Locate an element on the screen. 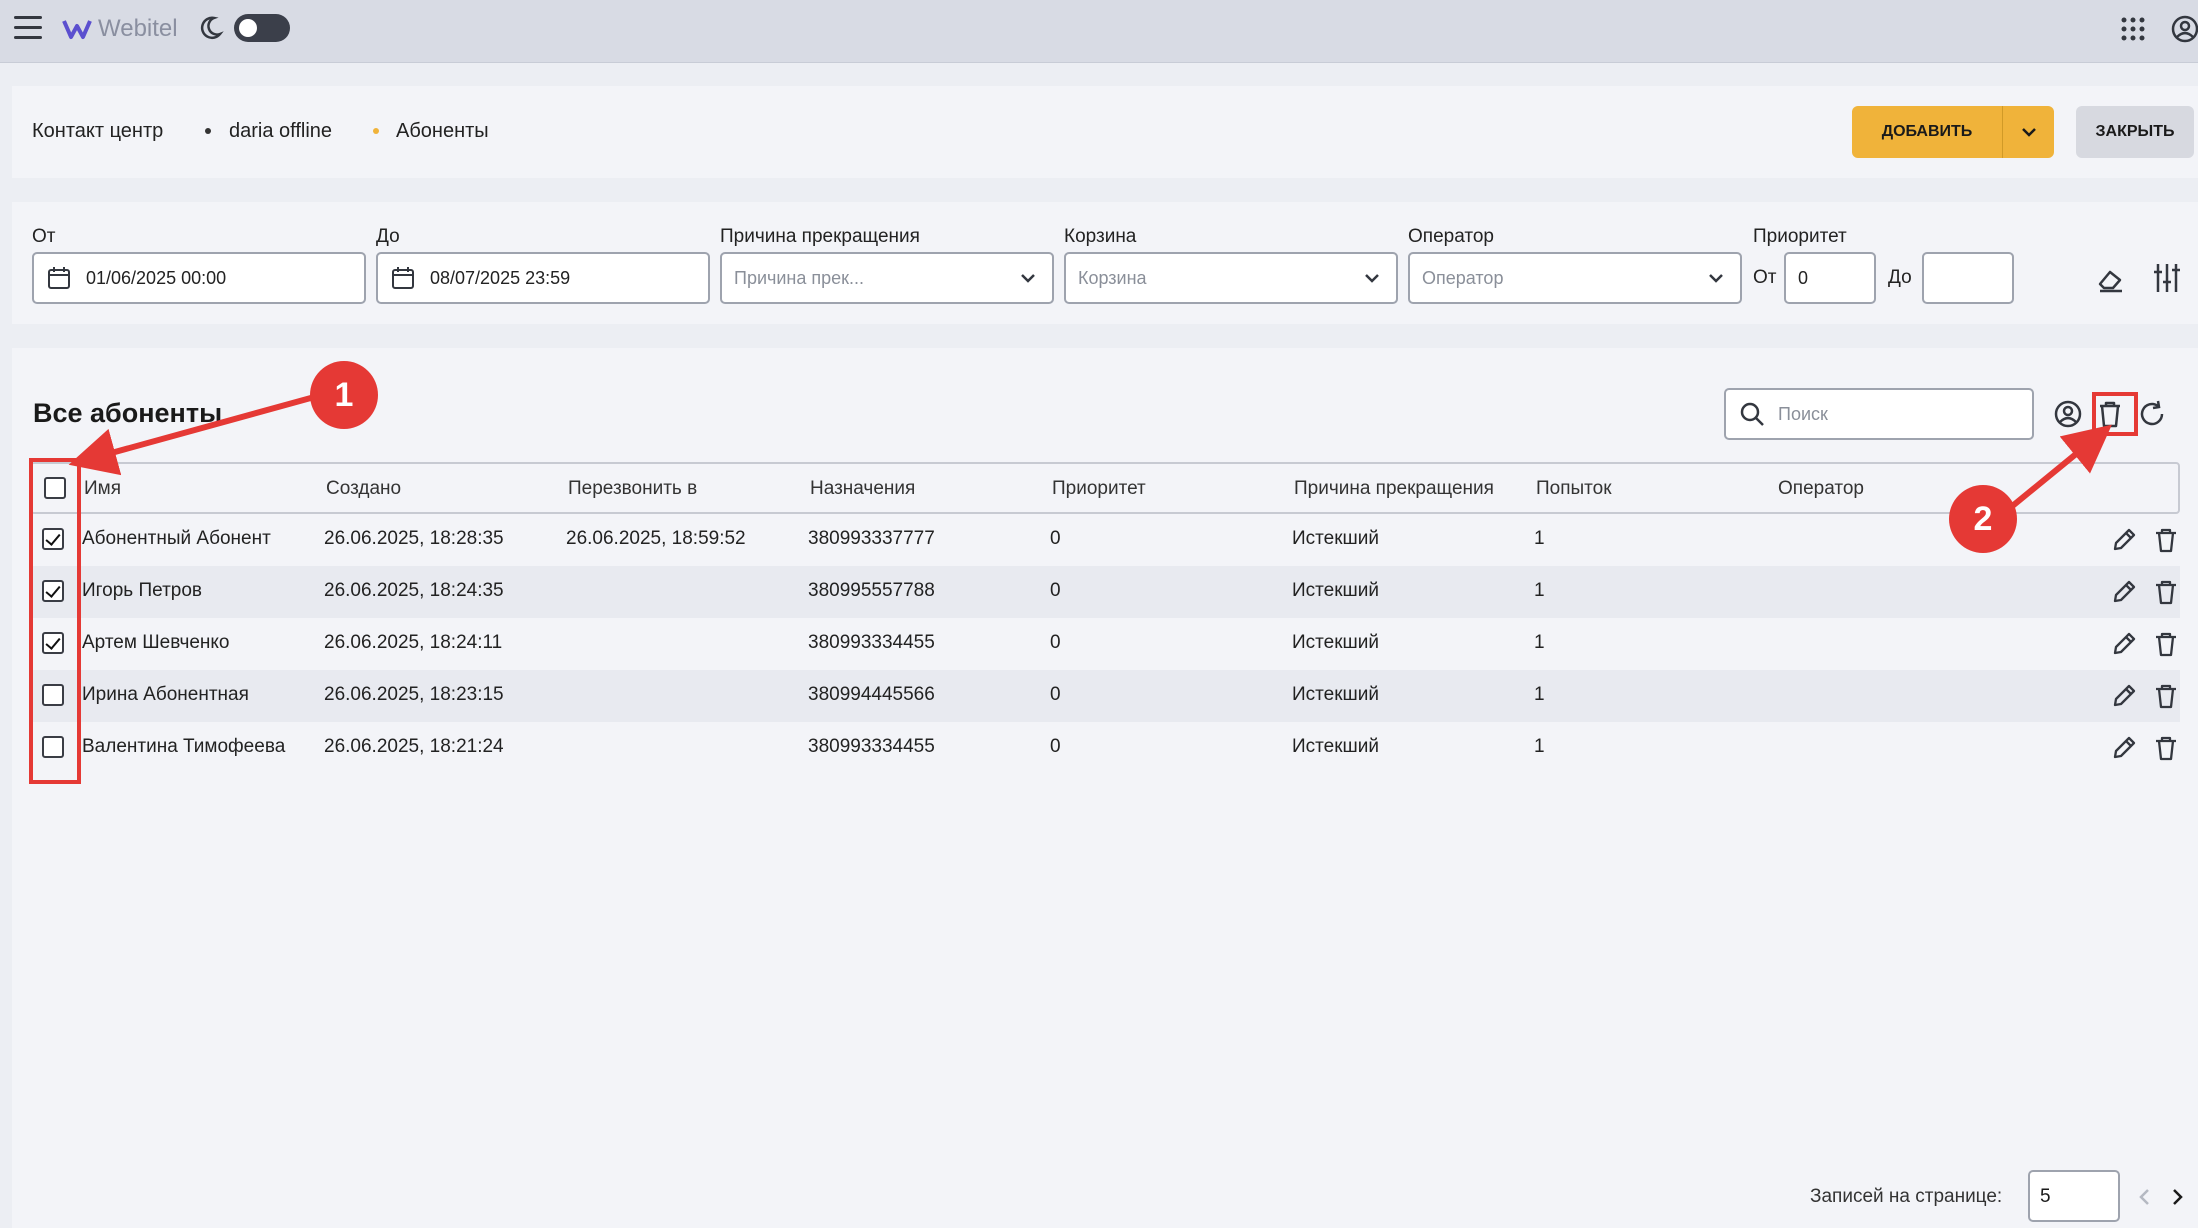 This screenshot has height=1228, width=2198. account-icon is located at coordinates (2184, 29).